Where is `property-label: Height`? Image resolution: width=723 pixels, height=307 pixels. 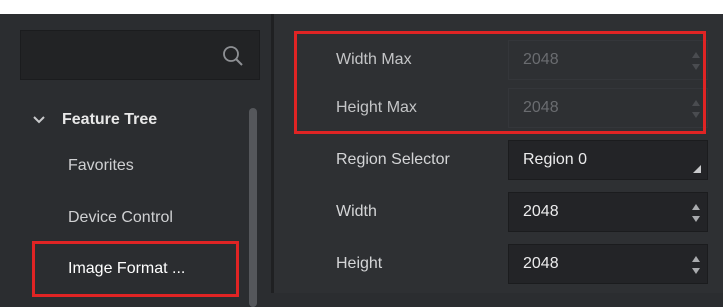
property-label: Height is located at coordinates (359, 263).